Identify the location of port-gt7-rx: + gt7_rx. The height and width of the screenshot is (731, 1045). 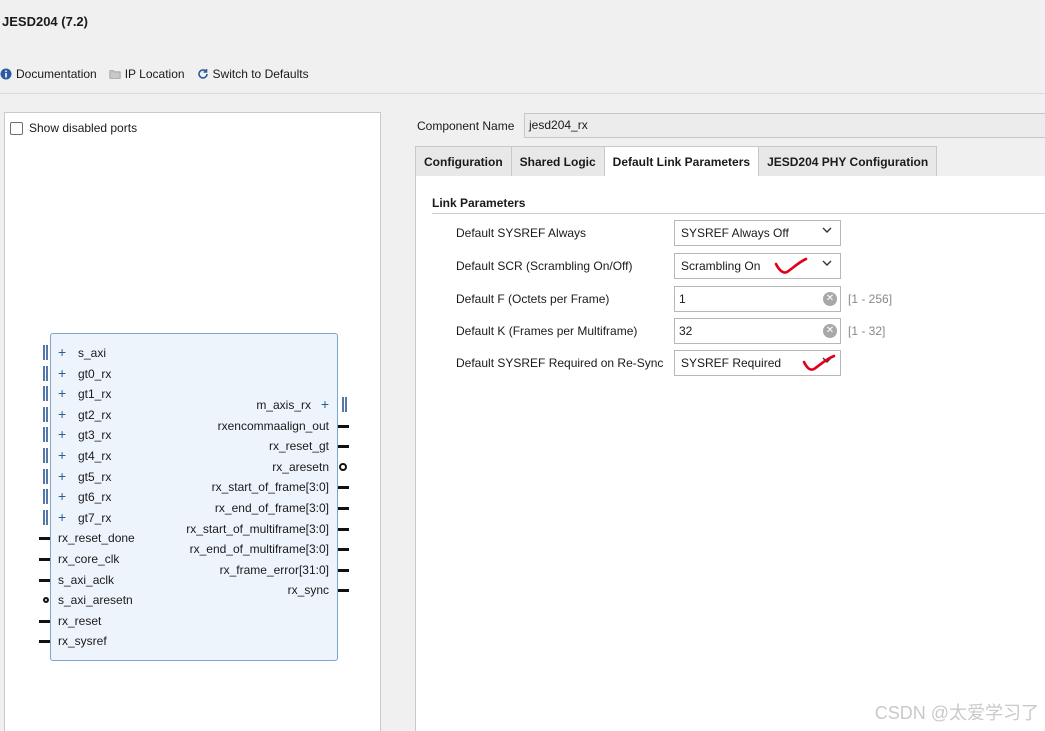
(85, 517).